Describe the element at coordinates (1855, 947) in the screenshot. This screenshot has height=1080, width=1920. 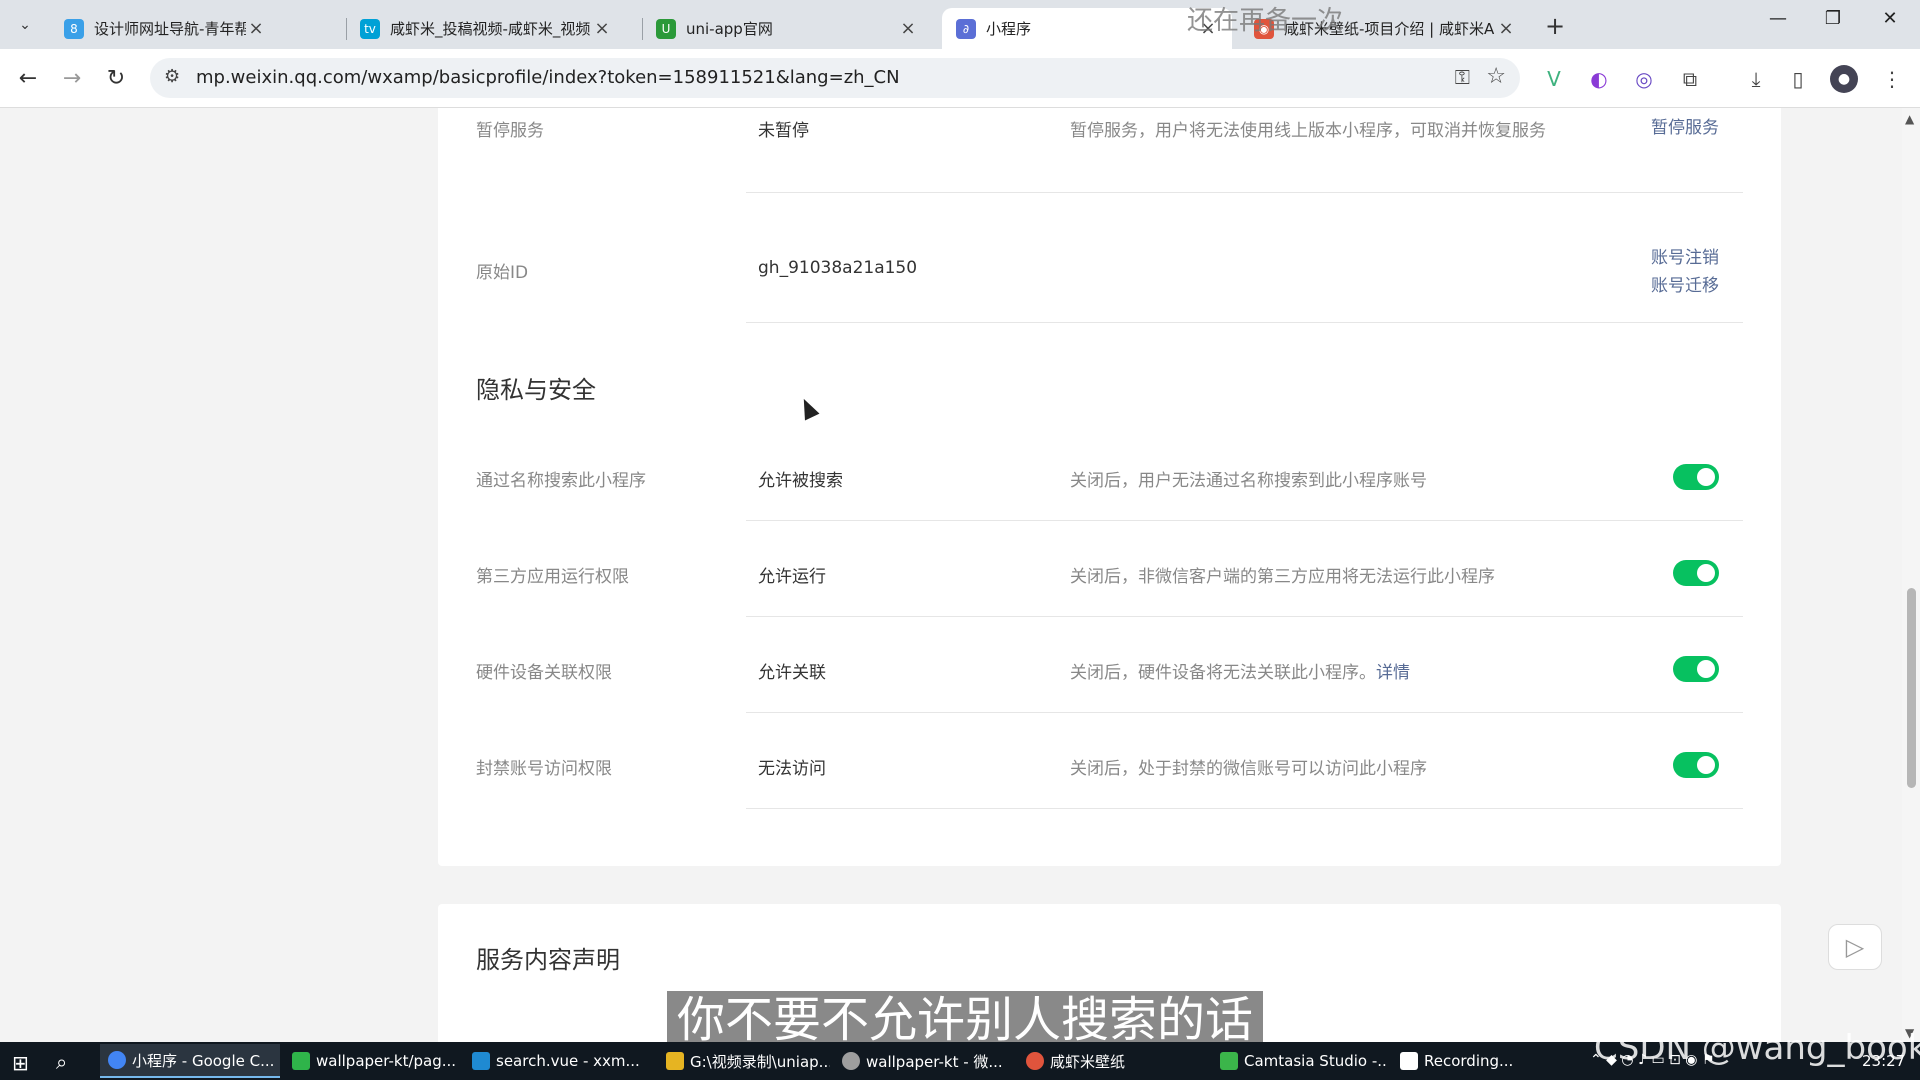
I see `play-video-icon: ▷` at that location.